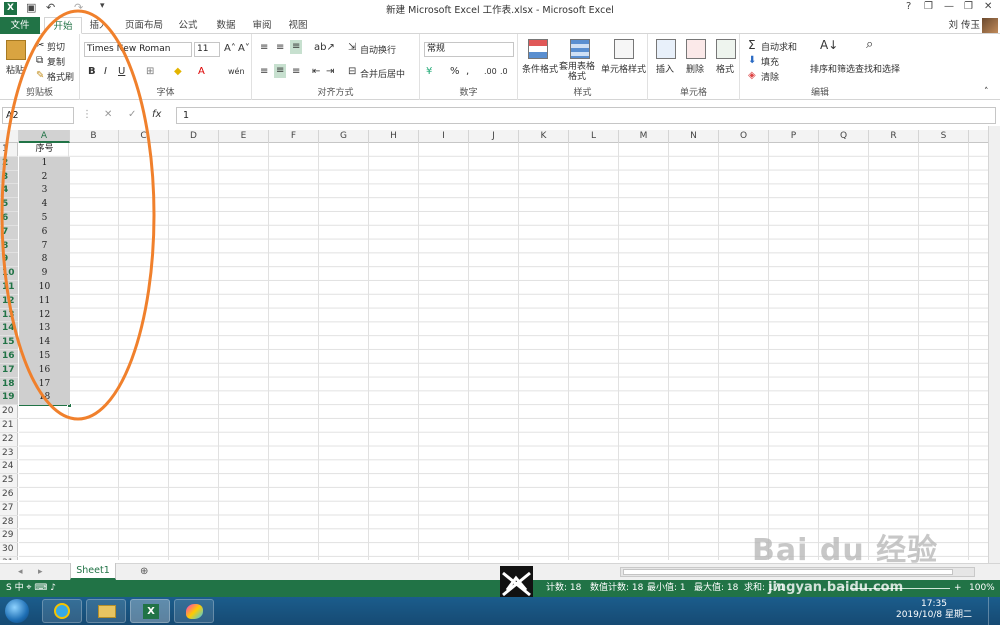 Image resolution: width=1000 pixels, height=625 pixels. I want to click on name-box: A2, so click(38, 115).